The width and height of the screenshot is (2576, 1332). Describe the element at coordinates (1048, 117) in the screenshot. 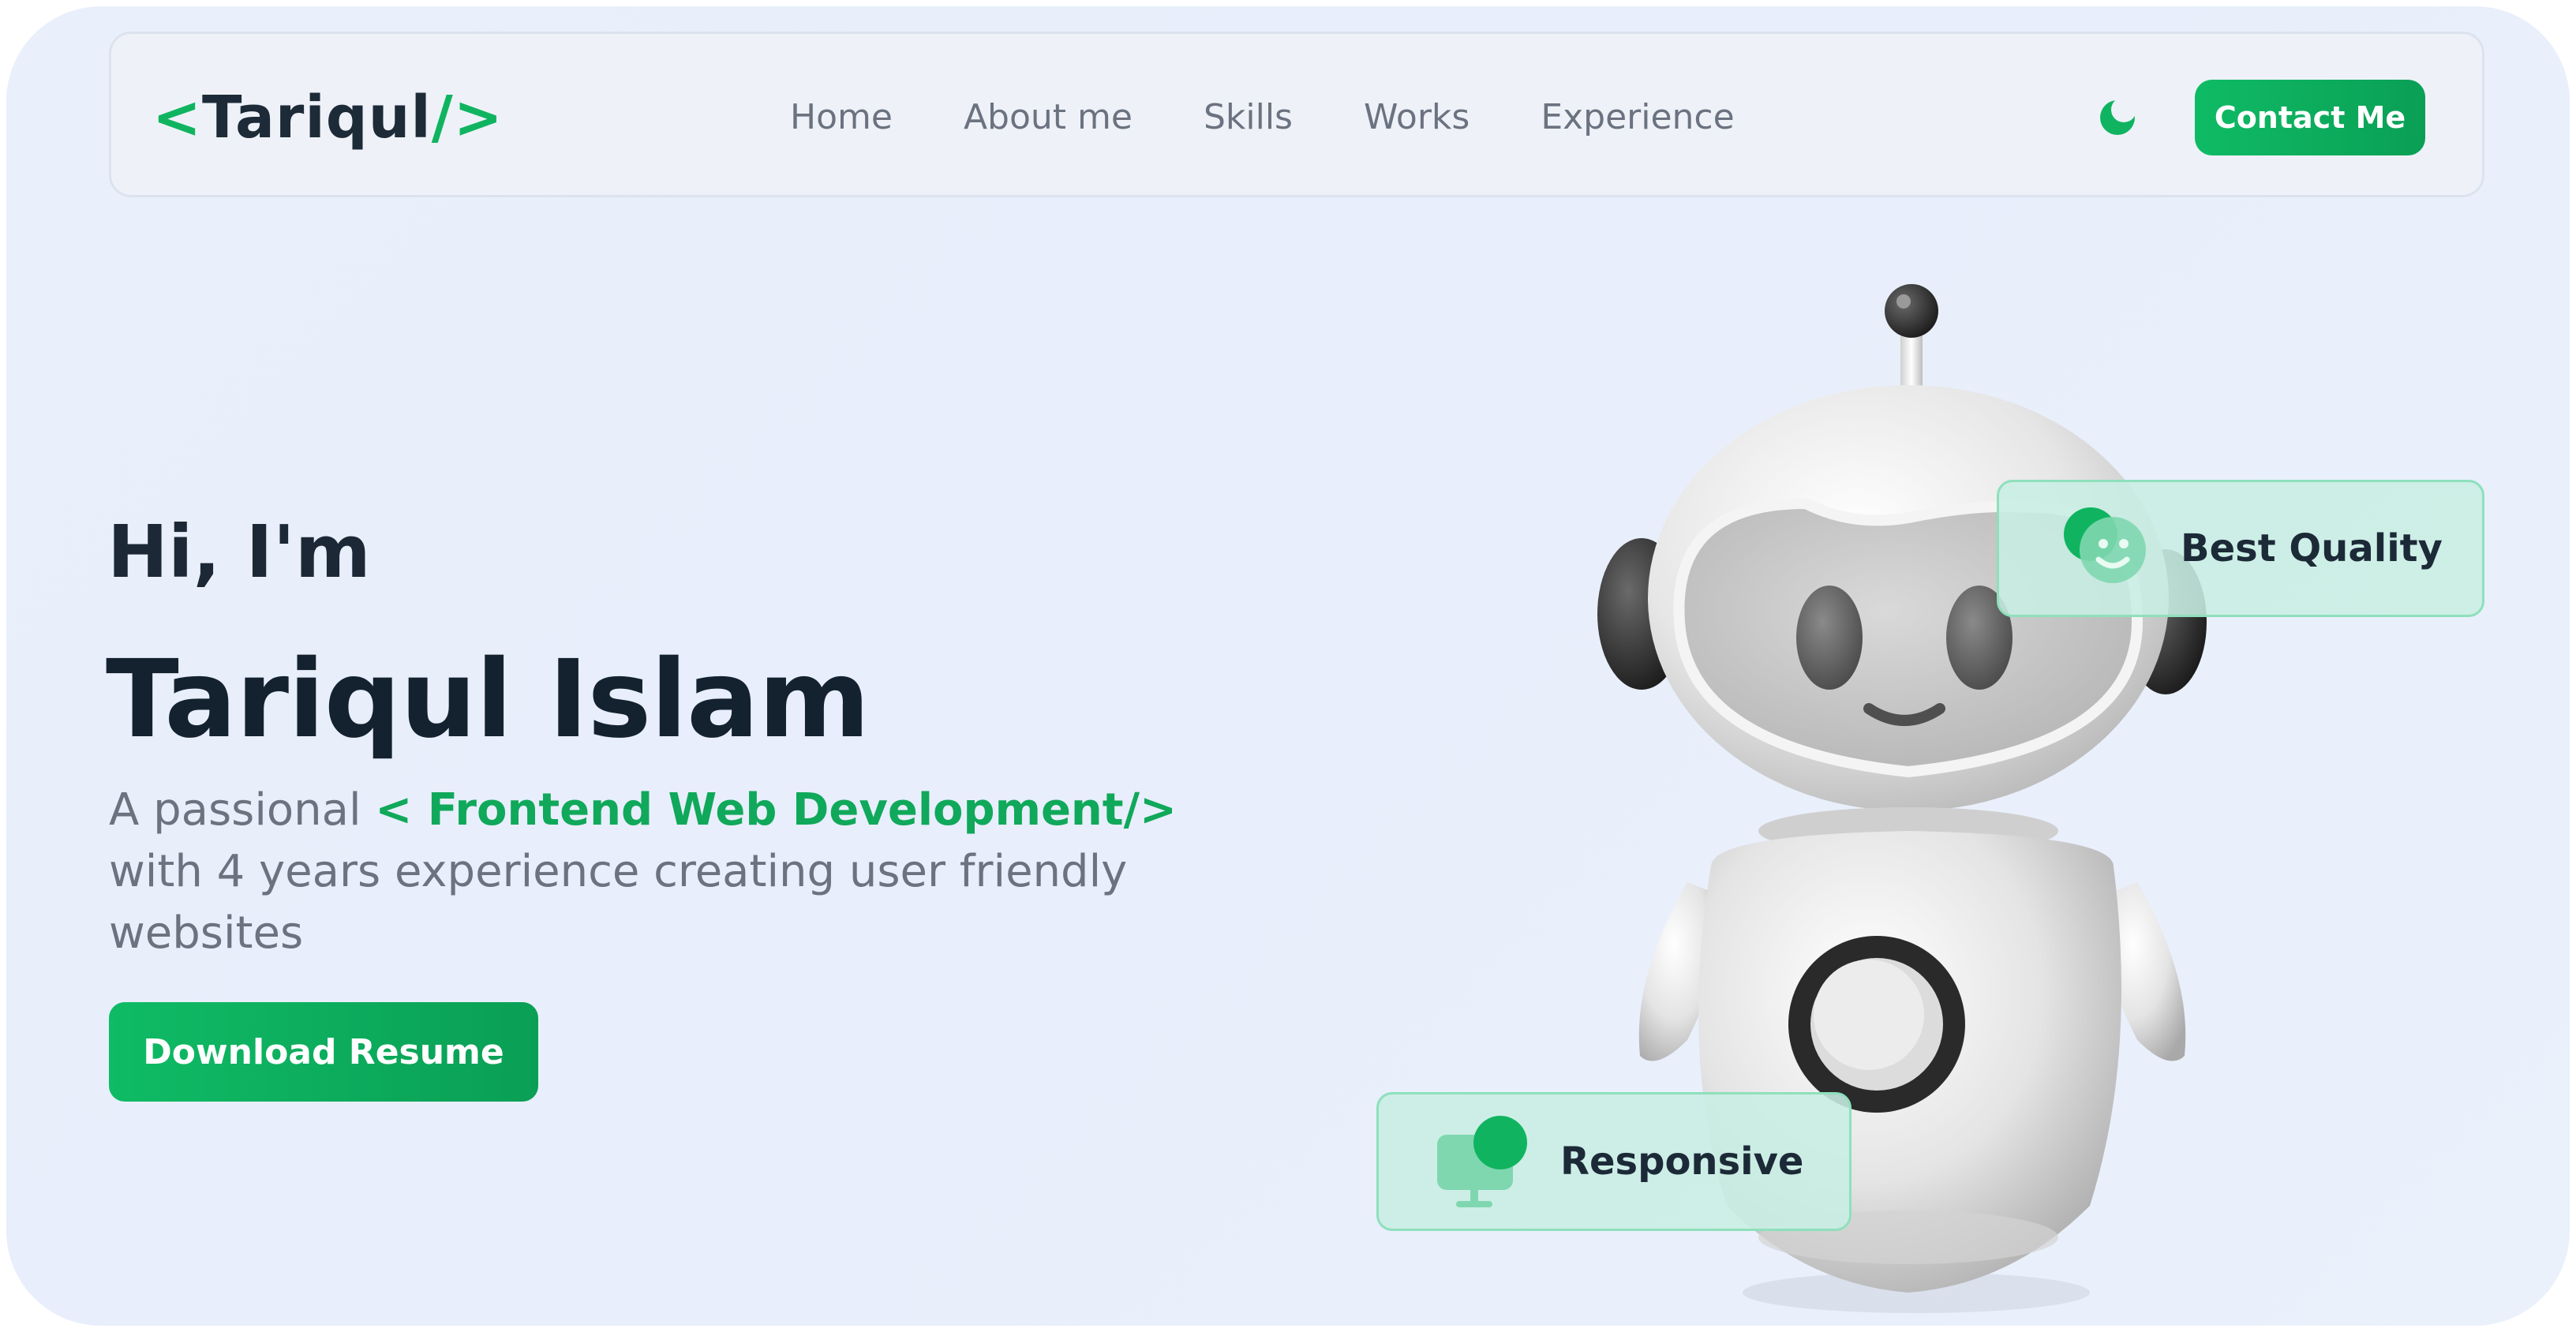

I see `nav-link-about: About me` at that location.